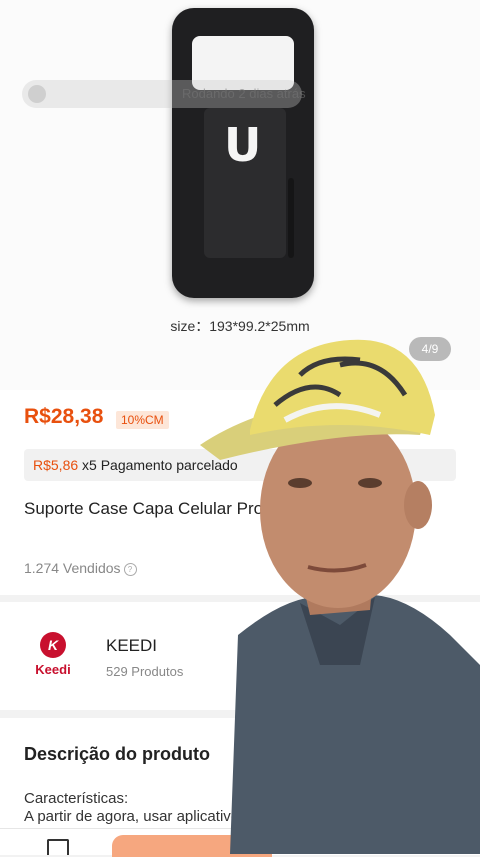 This screenshot has width=480, height=857. I want to click on sold-count-text: 1.274 Vendidos, so click(72, 568).